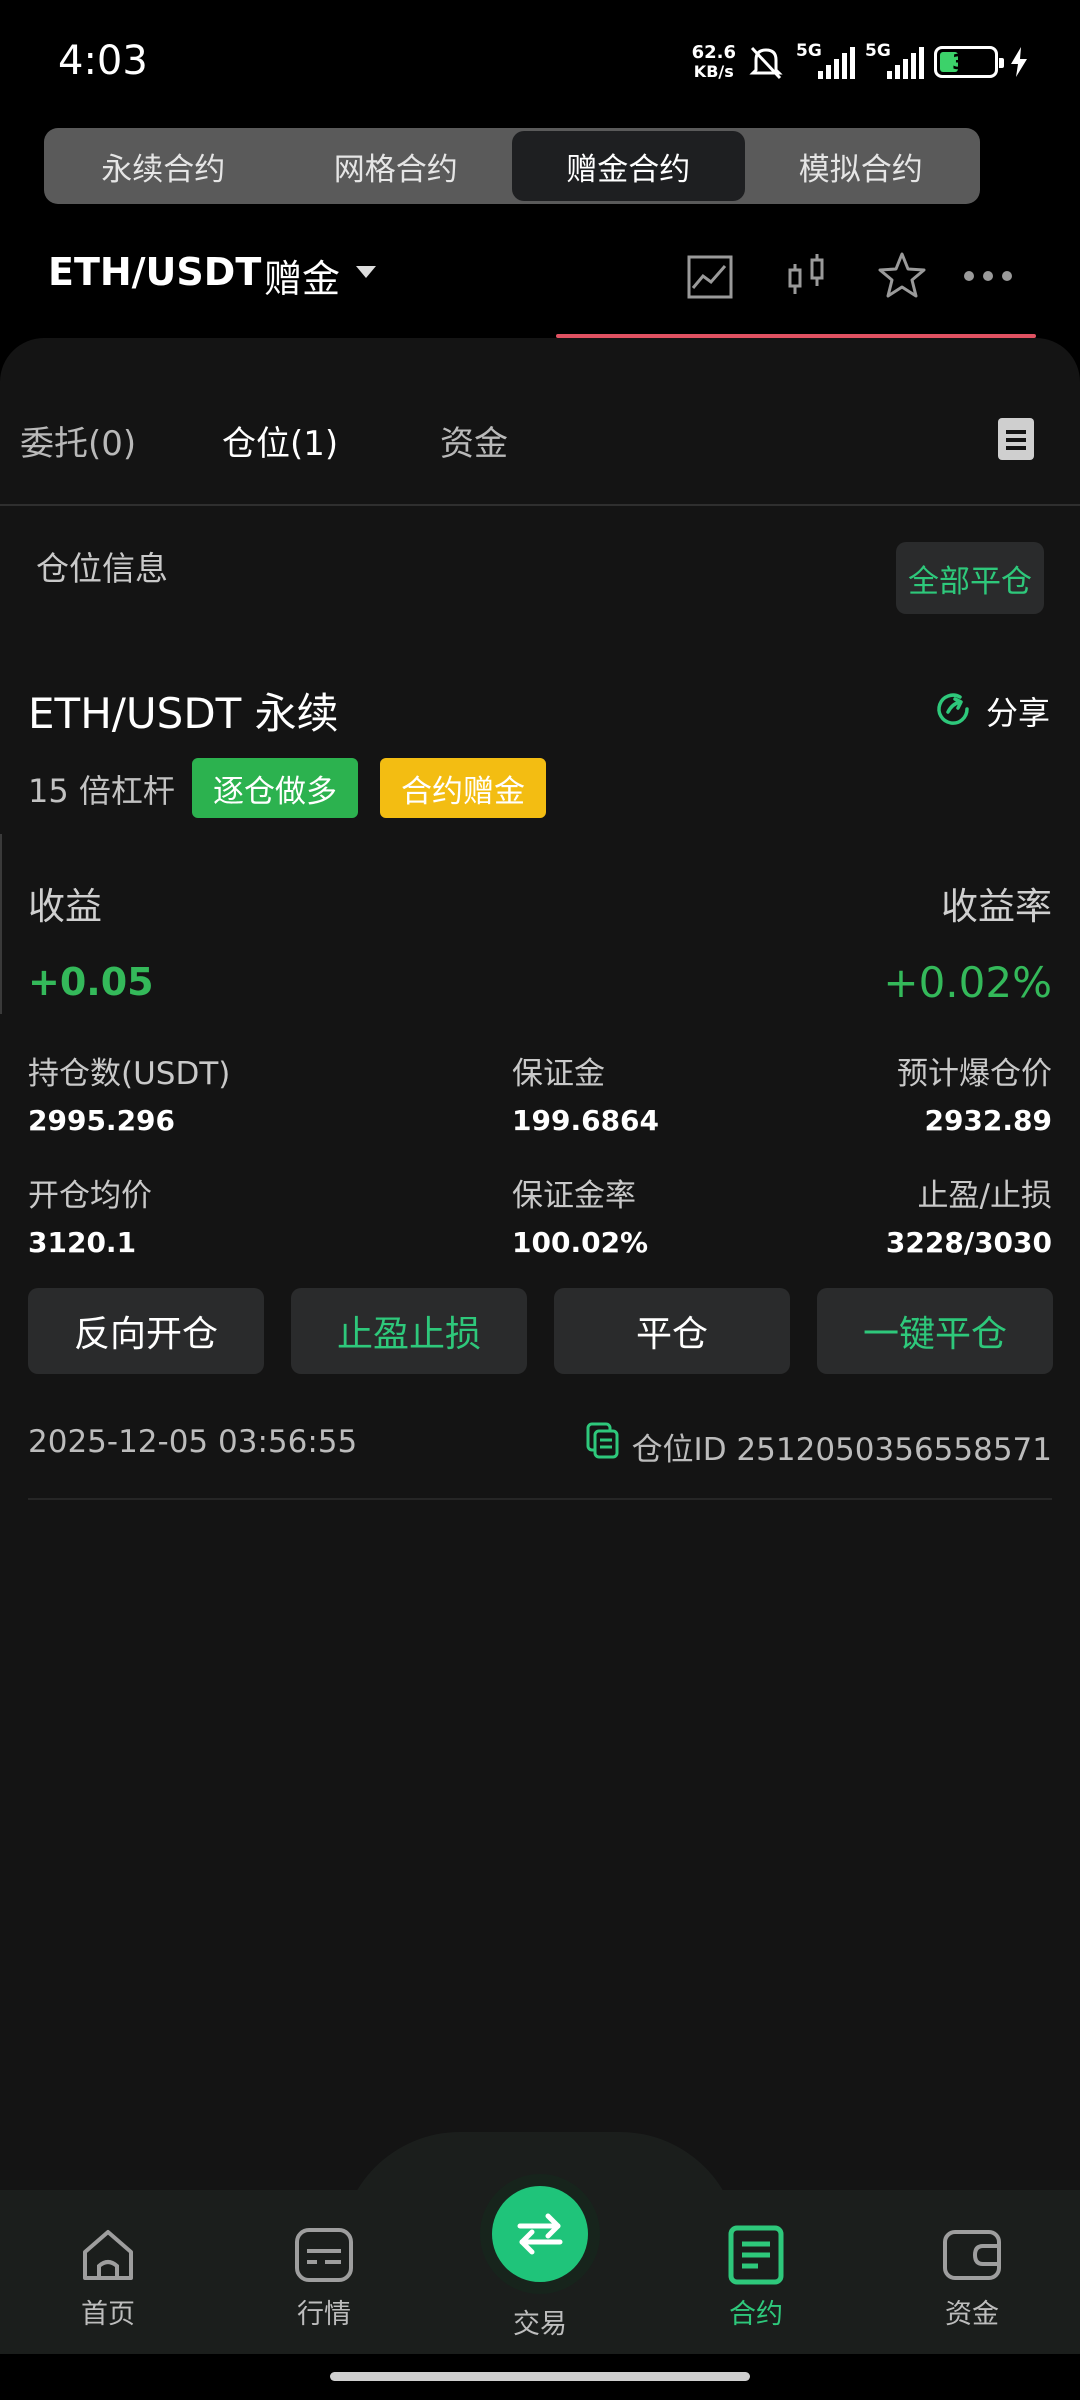  I want to click on pair-header: ETH/USDT 赠金, so click(540, 276).